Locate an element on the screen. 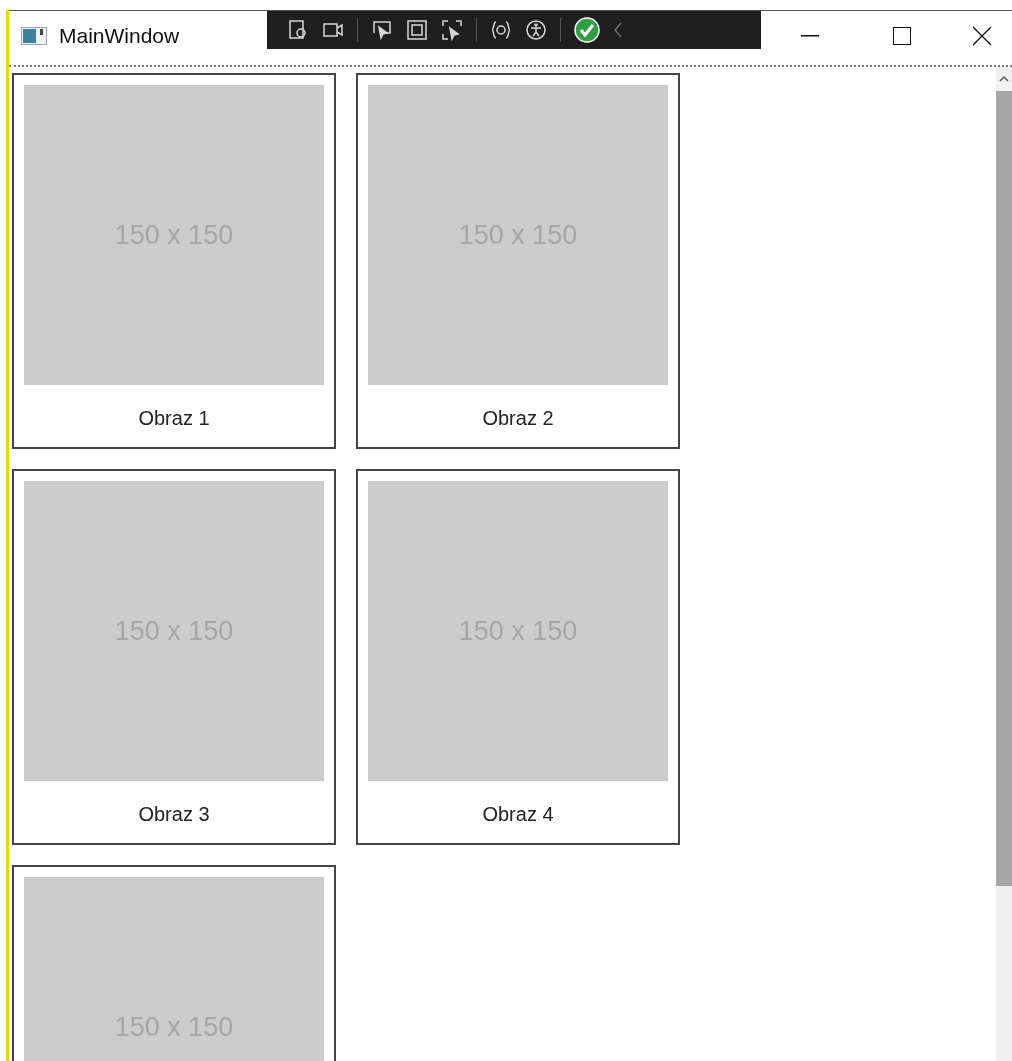 The image size is (1012, 1061). collapse-chevron-icon is located at coordinates (618, 30).